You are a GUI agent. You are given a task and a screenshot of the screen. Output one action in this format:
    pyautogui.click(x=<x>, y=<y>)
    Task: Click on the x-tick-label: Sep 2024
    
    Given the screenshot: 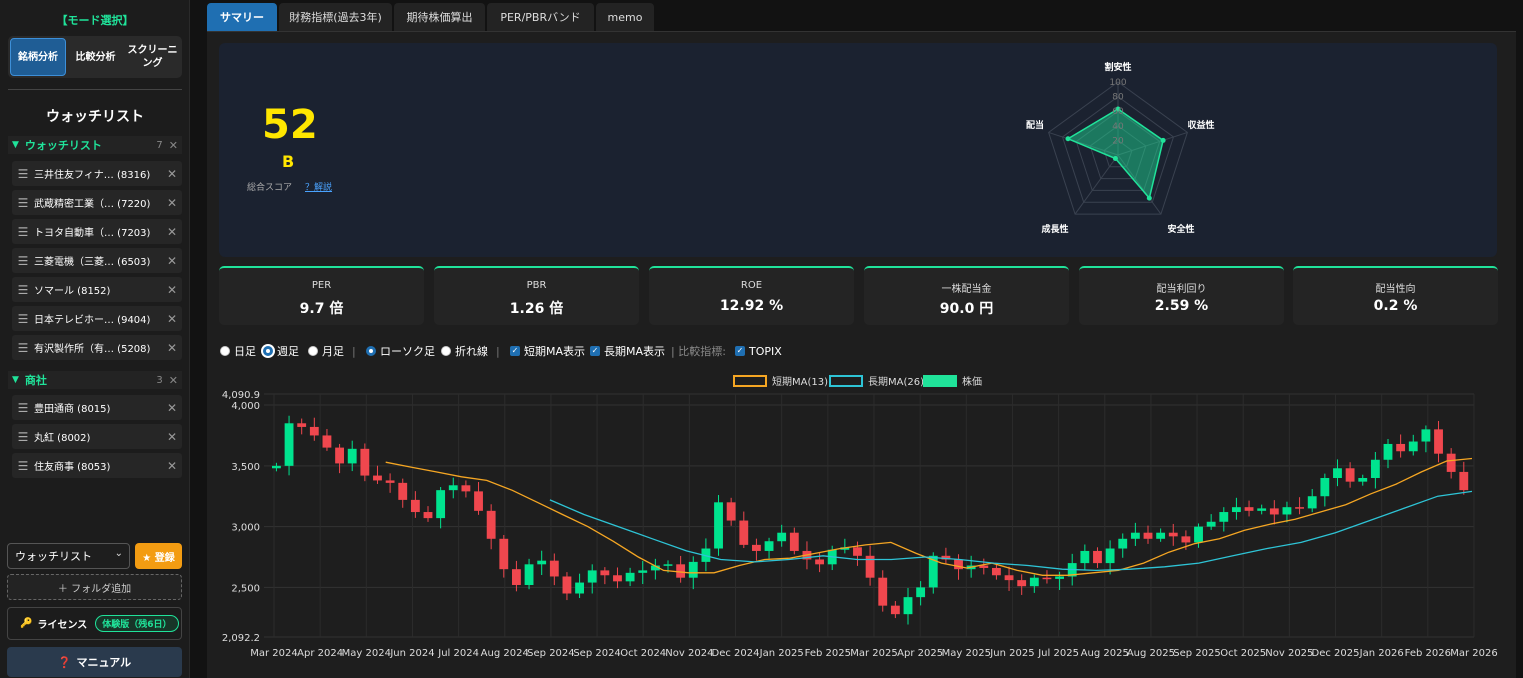 What is the action you would take?
    pyautogui.click(x=550, y=653)
    